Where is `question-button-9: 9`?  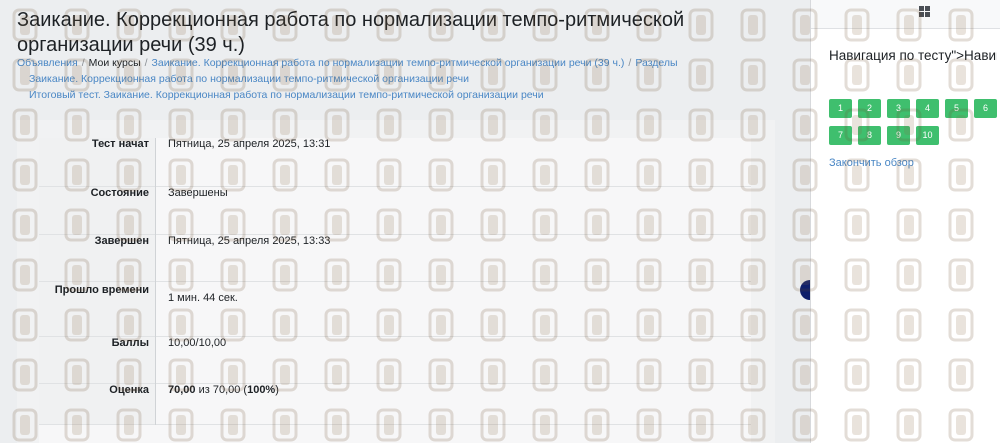
question-button-9: 9 is located at coordinates (898, 135).